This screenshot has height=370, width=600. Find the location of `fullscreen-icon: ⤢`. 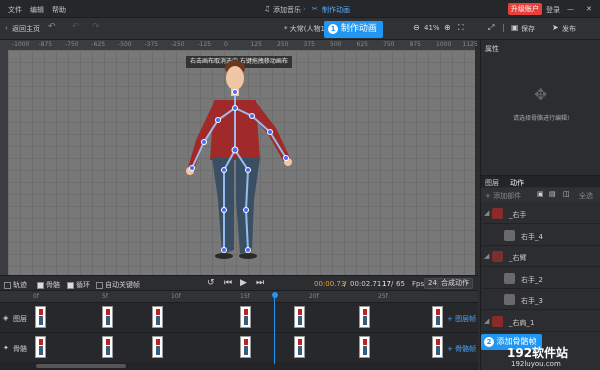

fullscreen-icon: ⤢ is located at coordinates (491, 28).